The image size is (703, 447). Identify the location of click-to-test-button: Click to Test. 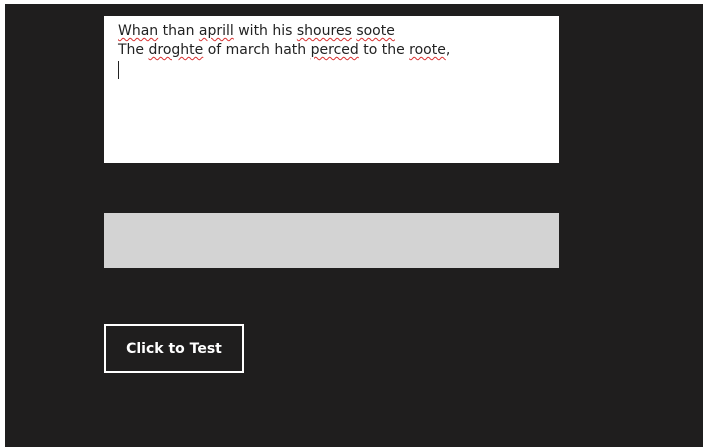
(174, 348).